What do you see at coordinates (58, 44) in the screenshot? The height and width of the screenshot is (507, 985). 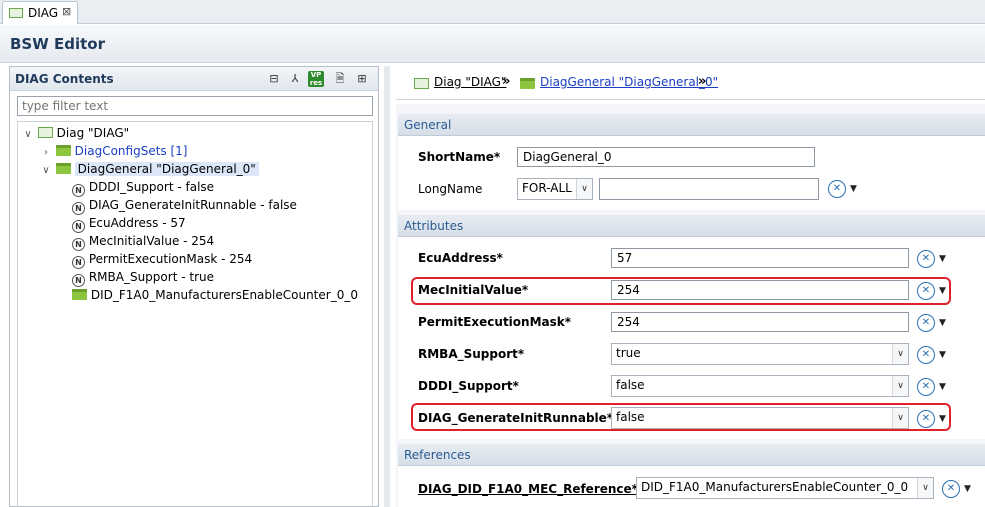 I see `editor-title: BSW Editor` at bounding box center [58, 44].